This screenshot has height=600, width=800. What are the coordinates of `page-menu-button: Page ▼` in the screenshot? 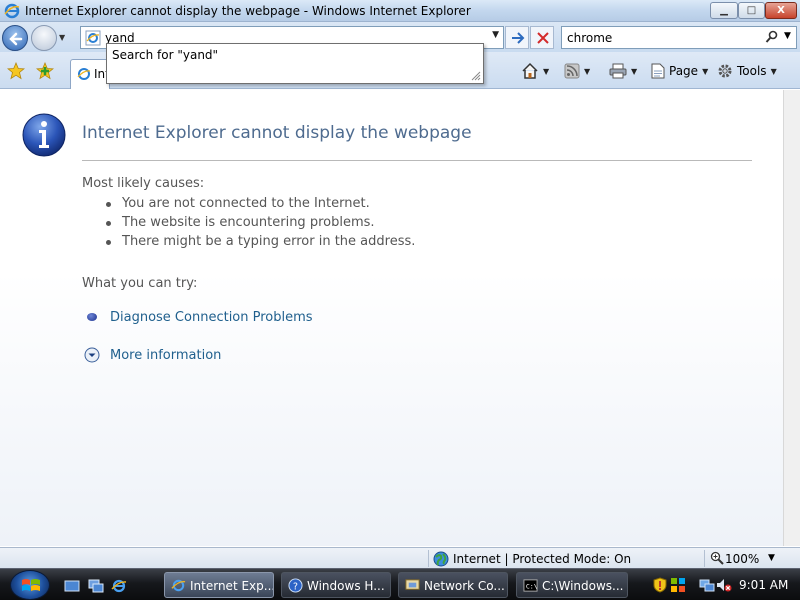 It's located at (679, 71).